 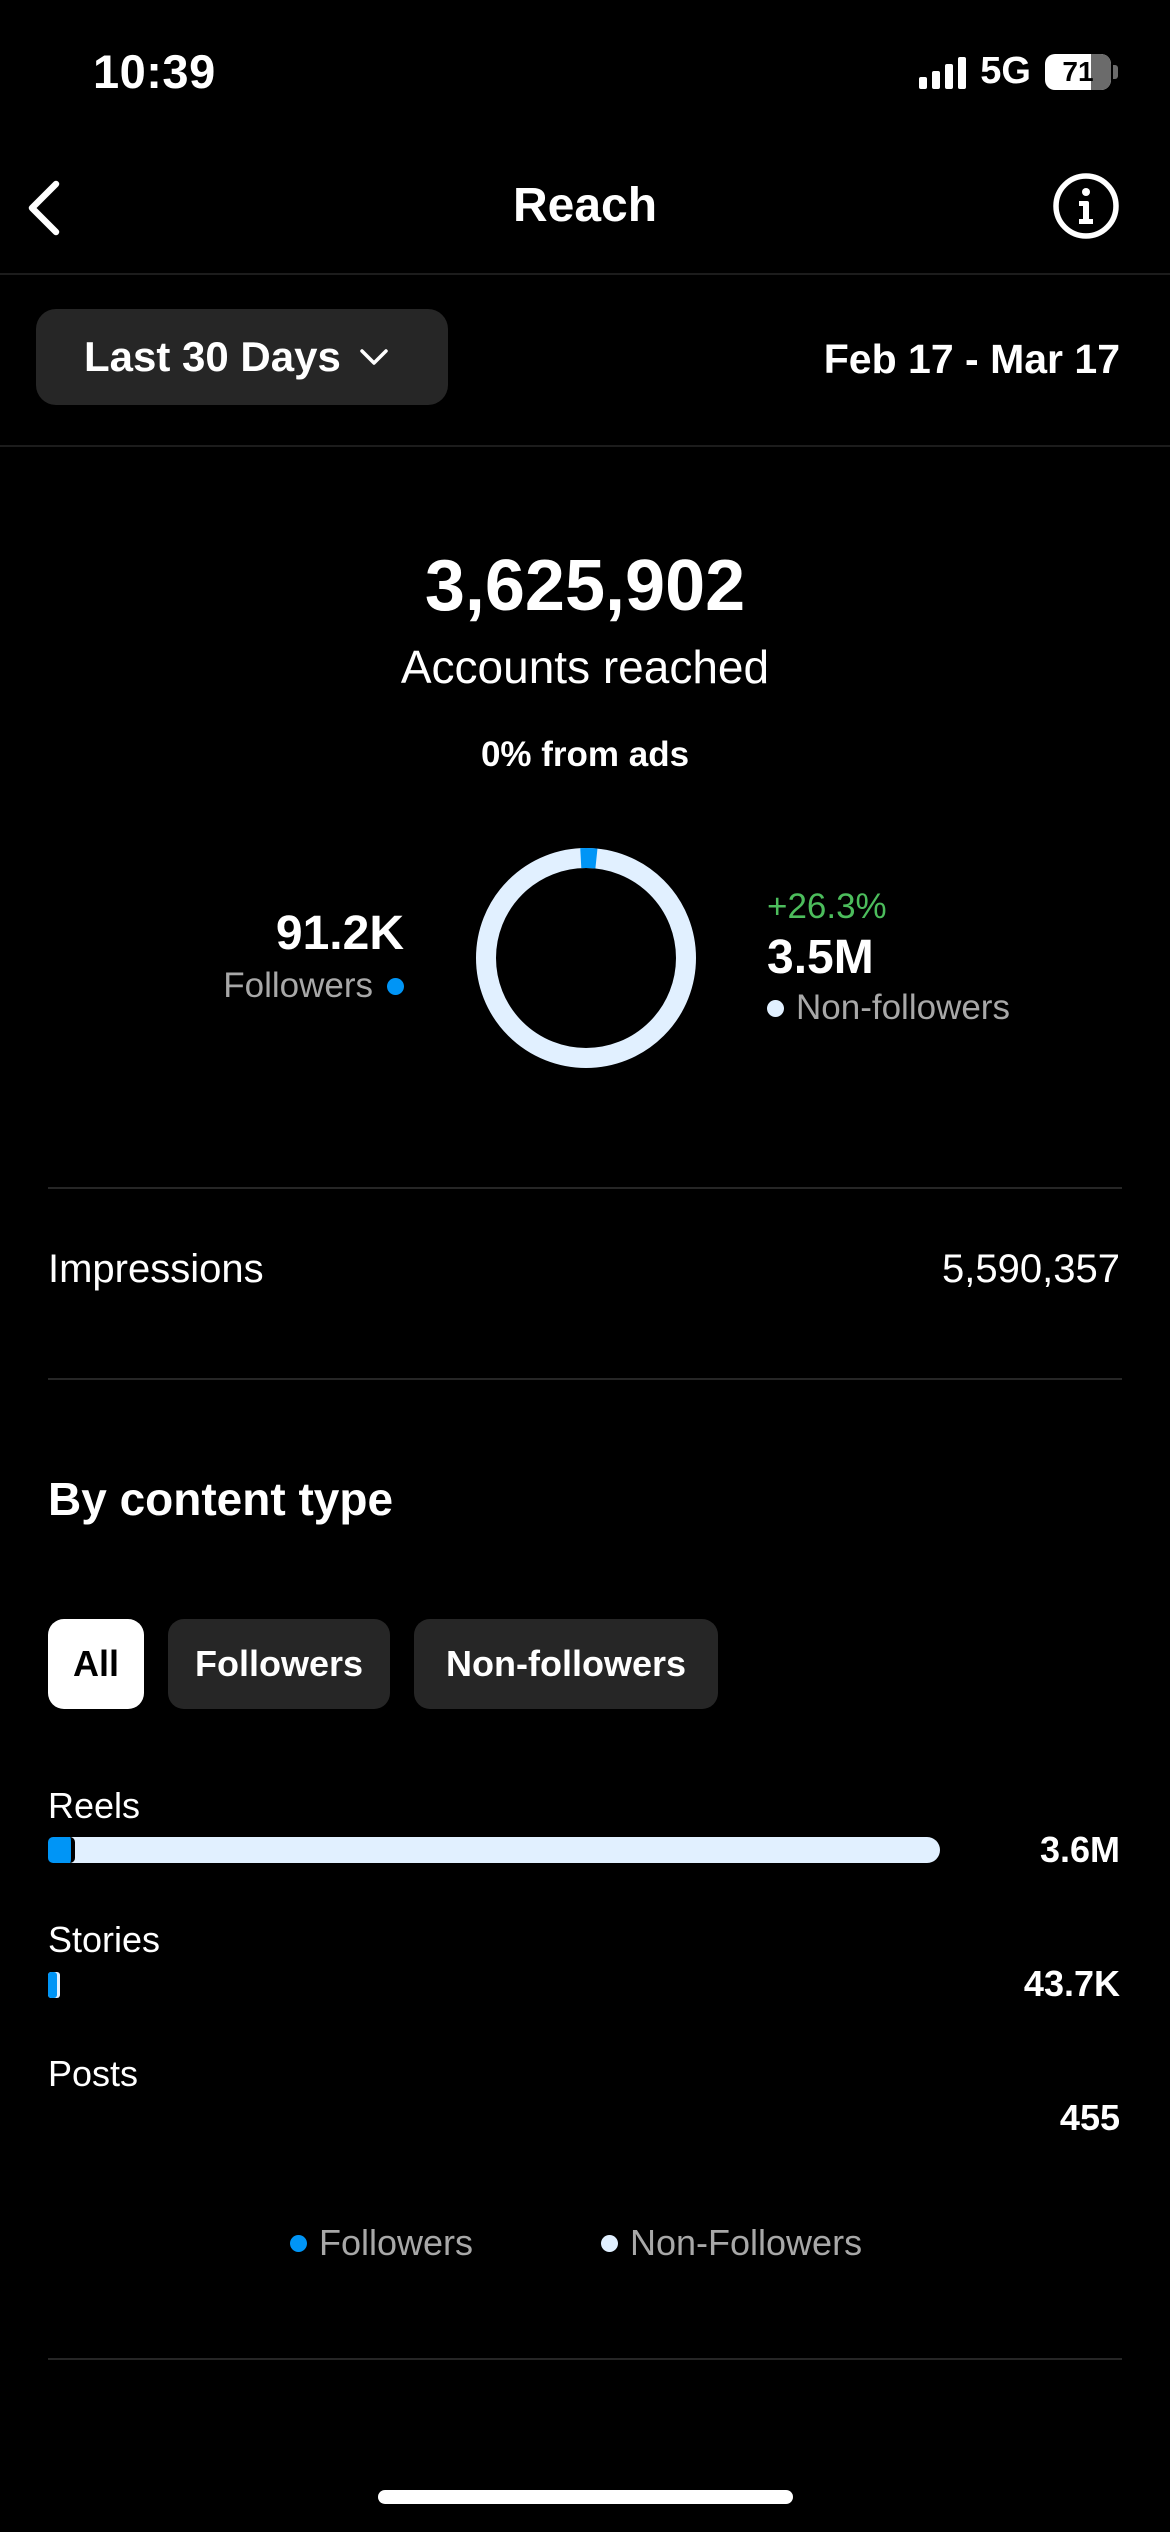 What do you see at coordinates (1071, 1983) in the screenshot?
I see `stories-value: 43.7K` at bounding box center [1071, 1983].